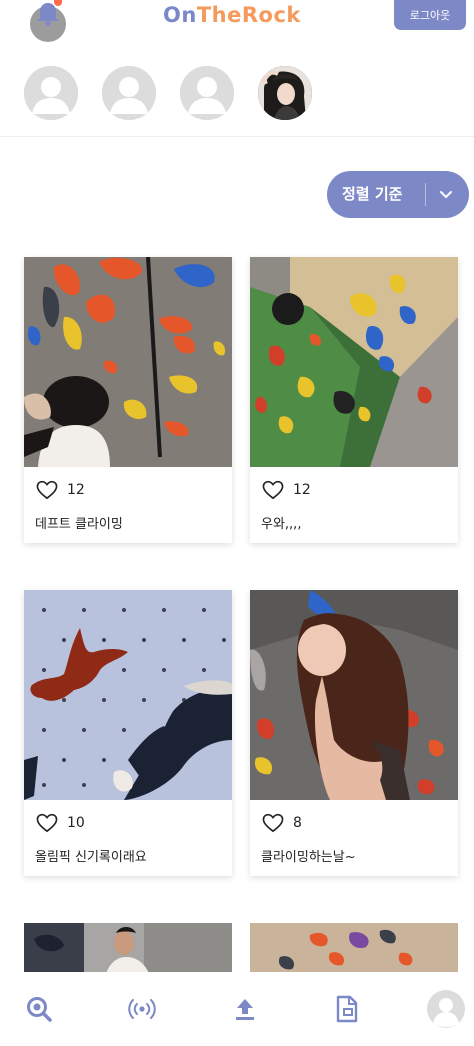 This screenshot has width=474, height=1046. I want to click on section-divider, so click(237, 136).